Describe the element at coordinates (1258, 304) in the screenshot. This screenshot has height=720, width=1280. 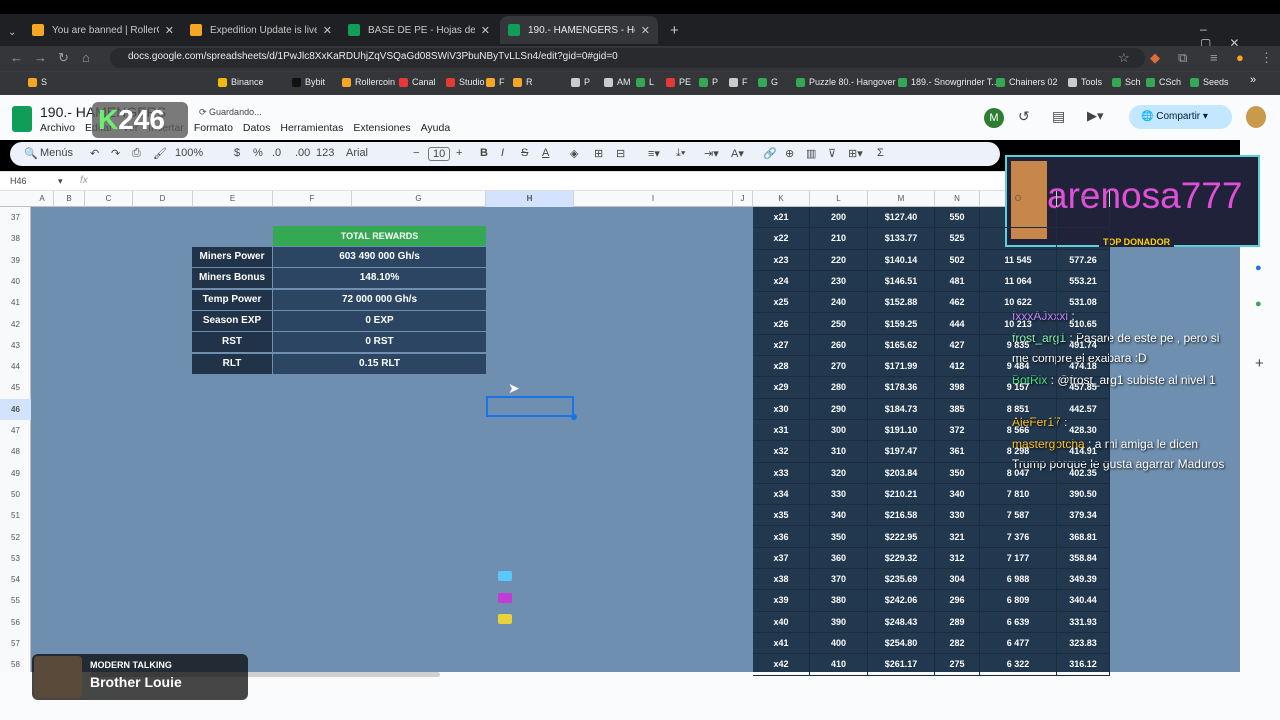
I see `maps-icon: ●` at that location.